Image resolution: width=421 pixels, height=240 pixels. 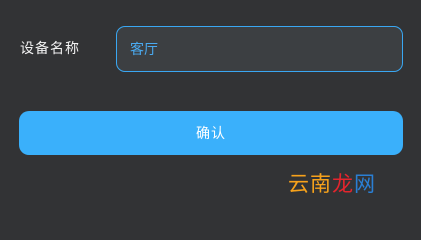 I want to click on watermark-part-2: 龙, so click(x=343, y=184).